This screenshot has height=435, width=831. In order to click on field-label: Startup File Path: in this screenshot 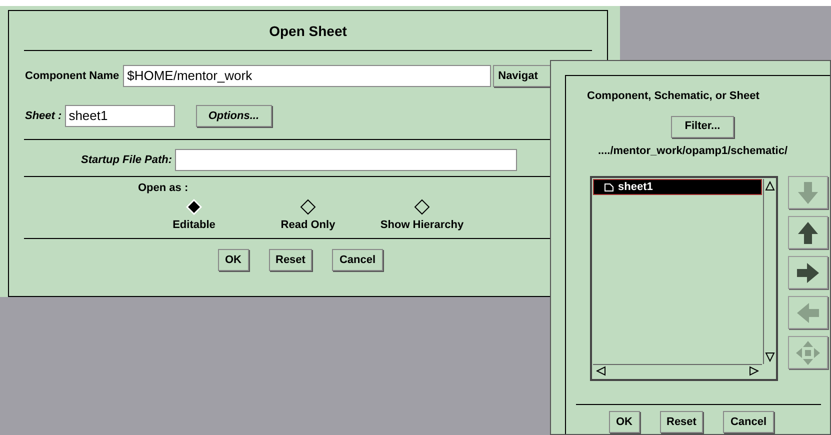, I will do `click(126, 160)`.